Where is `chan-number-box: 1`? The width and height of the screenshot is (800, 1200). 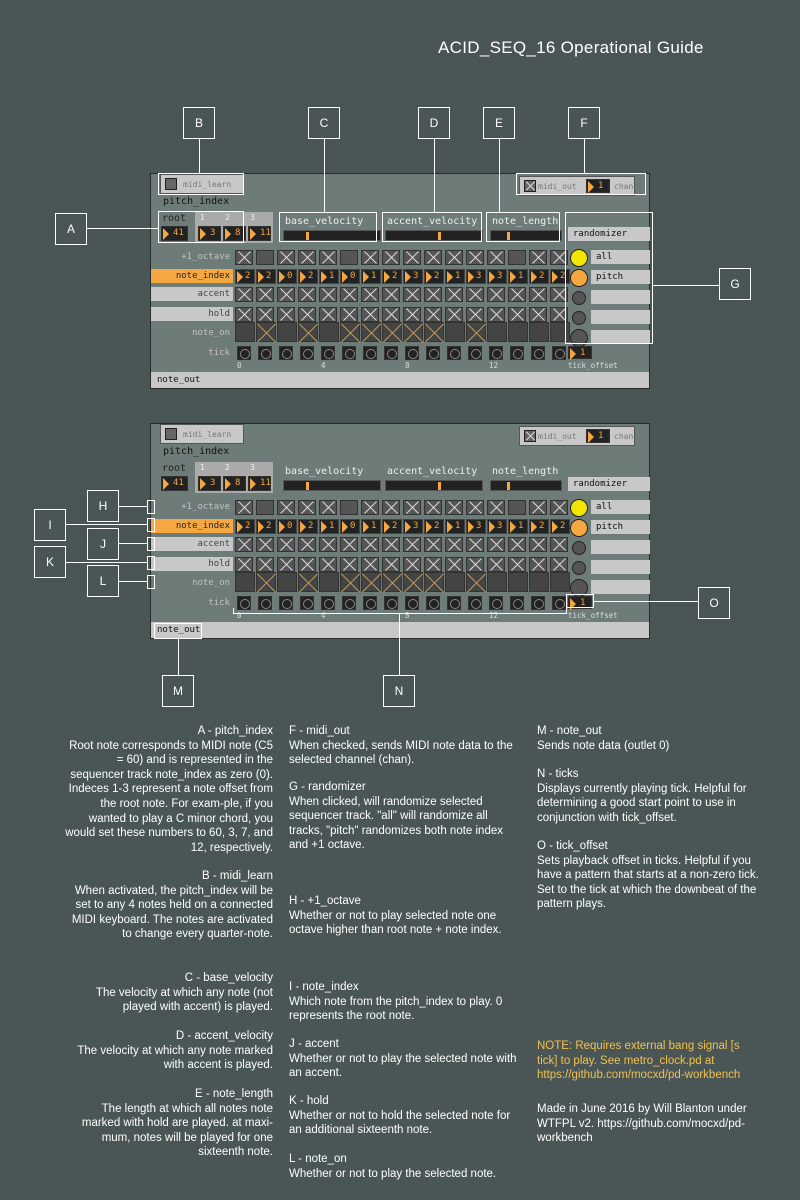
chan-number-box: 1 is located at coordinates (598, 436).